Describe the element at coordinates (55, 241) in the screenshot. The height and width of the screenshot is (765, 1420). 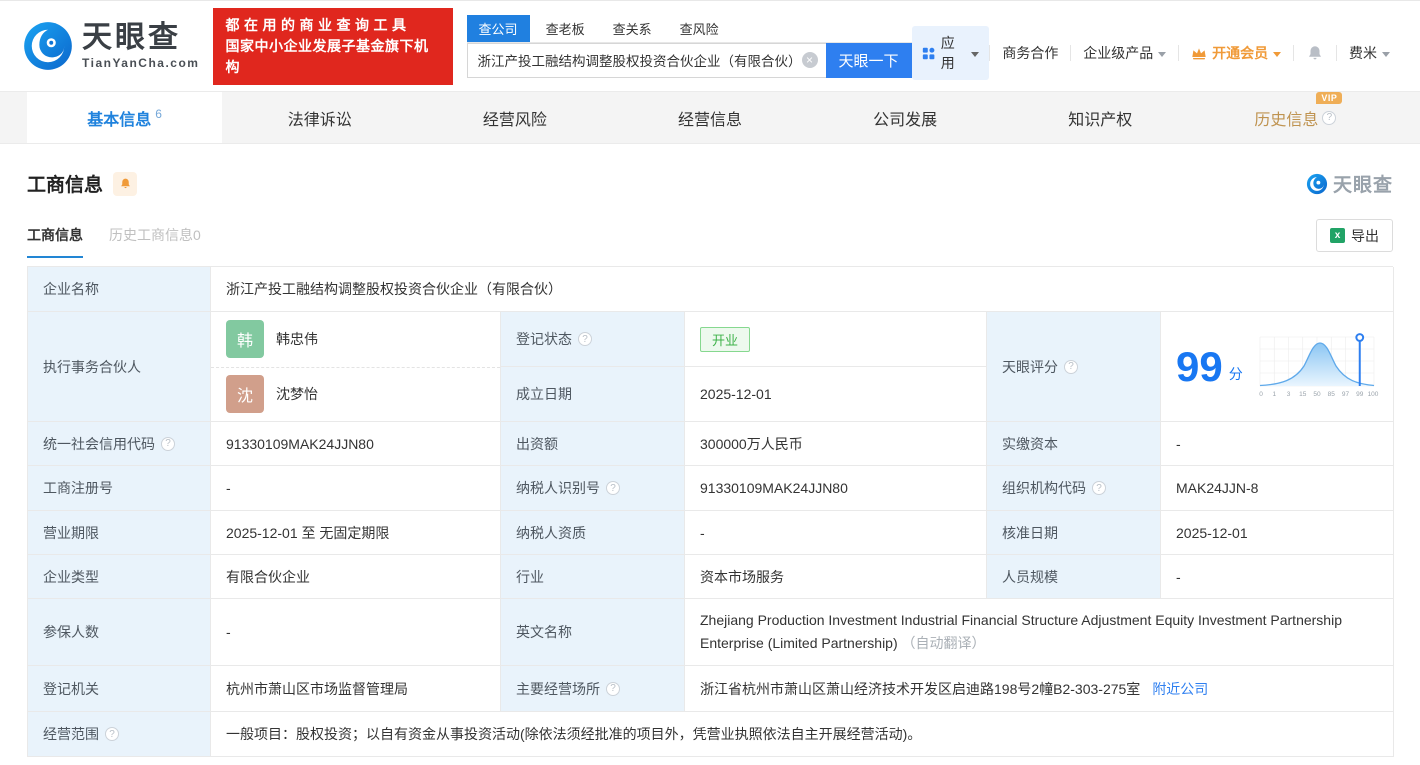
I see `subtab-business-info: 工商信息` at that location.